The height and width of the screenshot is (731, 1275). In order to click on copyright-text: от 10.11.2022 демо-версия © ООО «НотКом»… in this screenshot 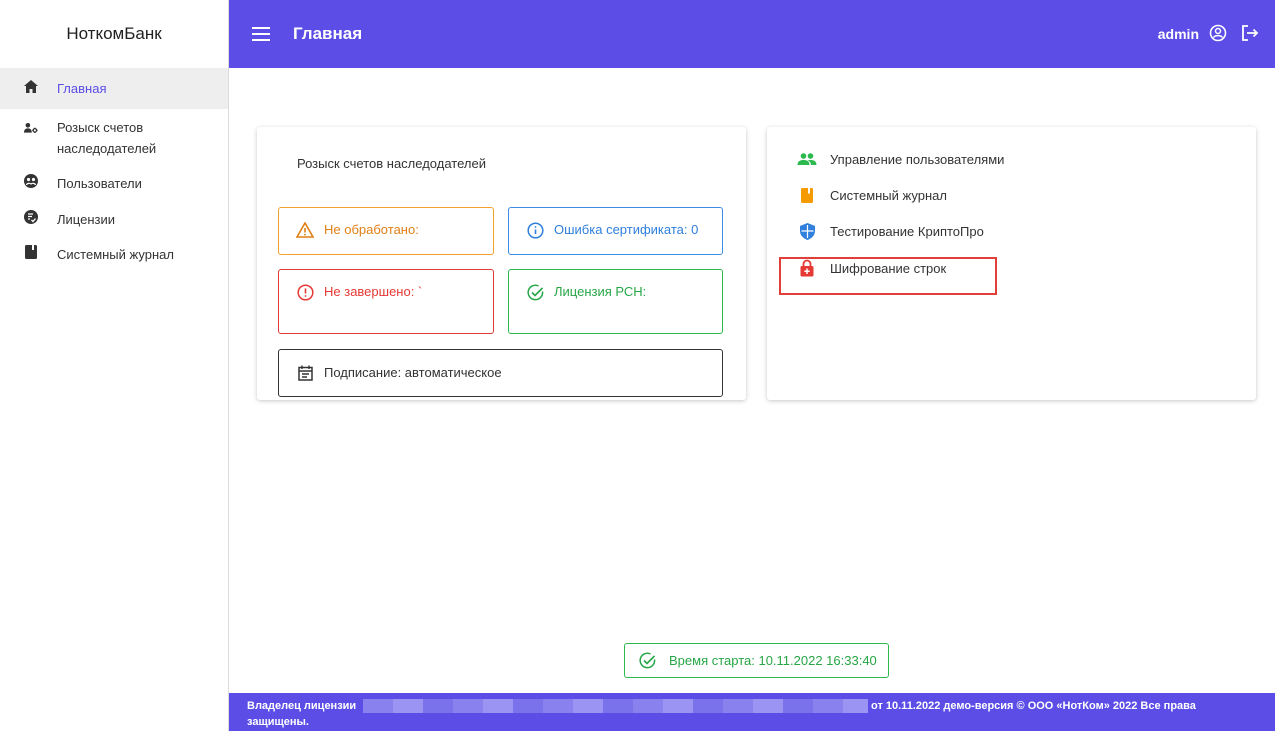, I will do `click(1033, 706)`.